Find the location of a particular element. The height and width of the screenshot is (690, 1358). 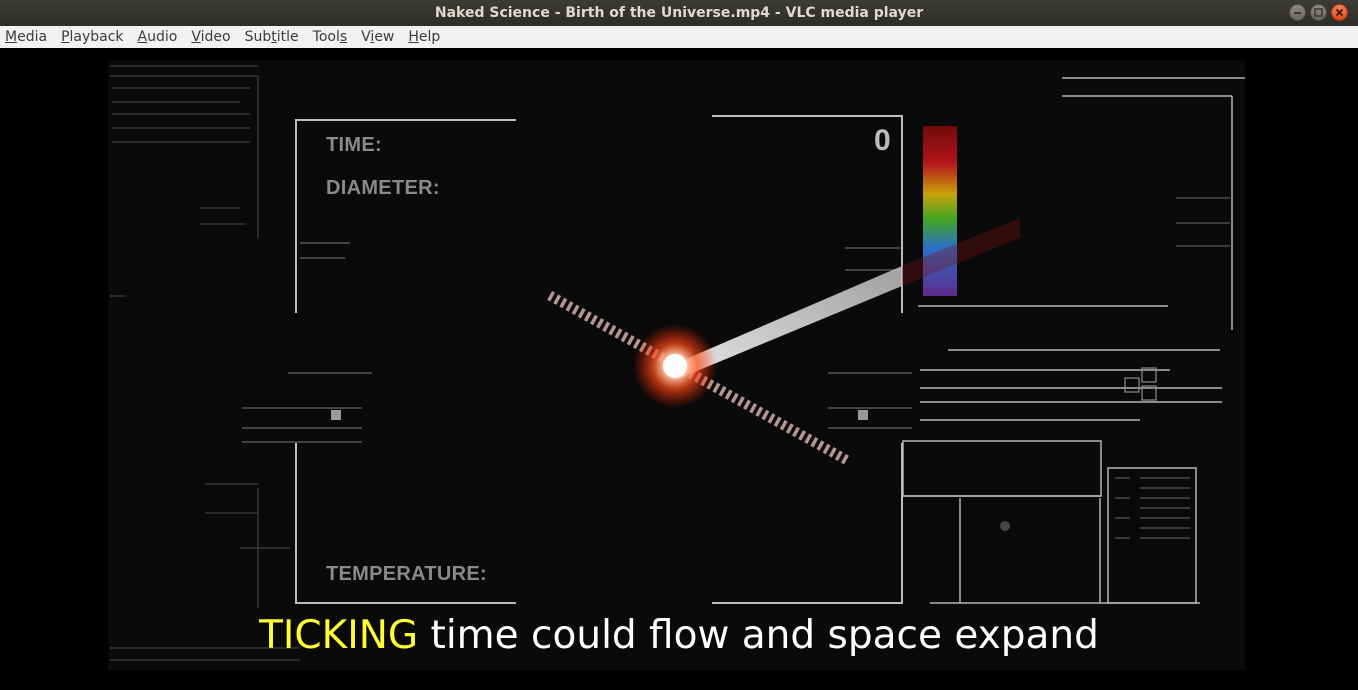

hud-diameter-label: DIAMETER: is located at coordinates (383, 188).